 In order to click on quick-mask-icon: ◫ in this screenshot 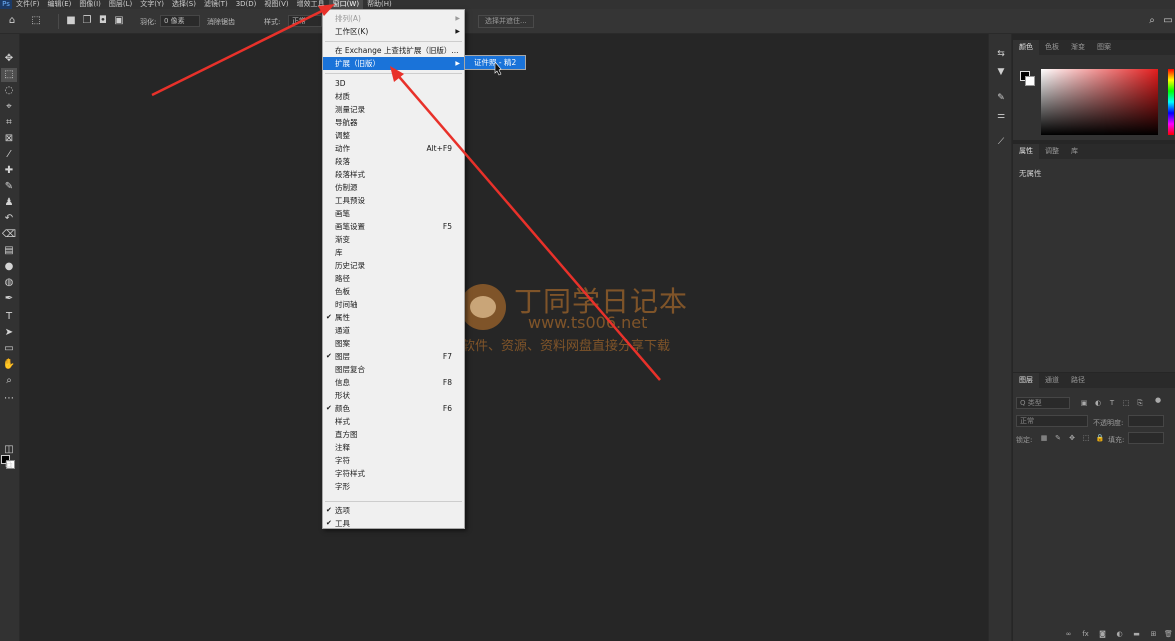, I will do `click(9, 450)`.